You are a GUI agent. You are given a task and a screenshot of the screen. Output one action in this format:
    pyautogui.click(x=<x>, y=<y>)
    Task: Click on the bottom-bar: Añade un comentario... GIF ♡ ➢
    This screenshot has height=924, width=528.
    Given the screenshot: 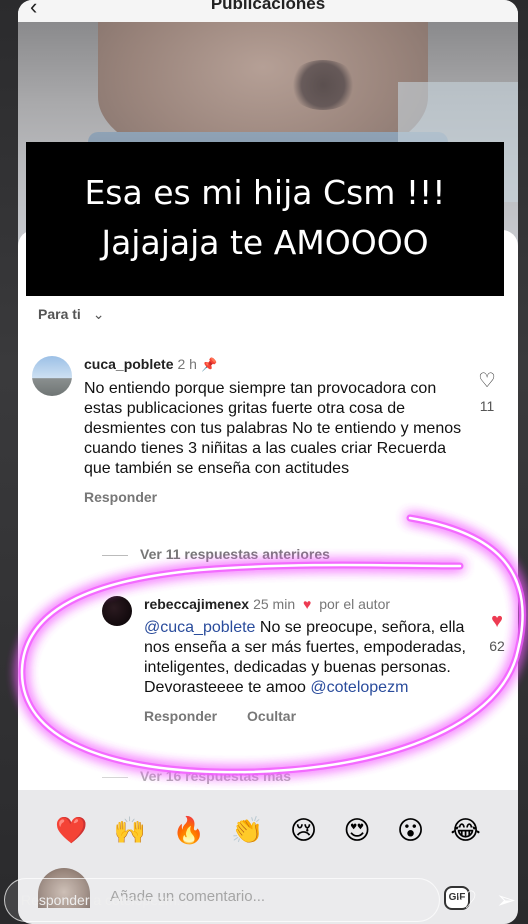 What is the action you would take?
    pyautogui.click(x=264, y=896)
    